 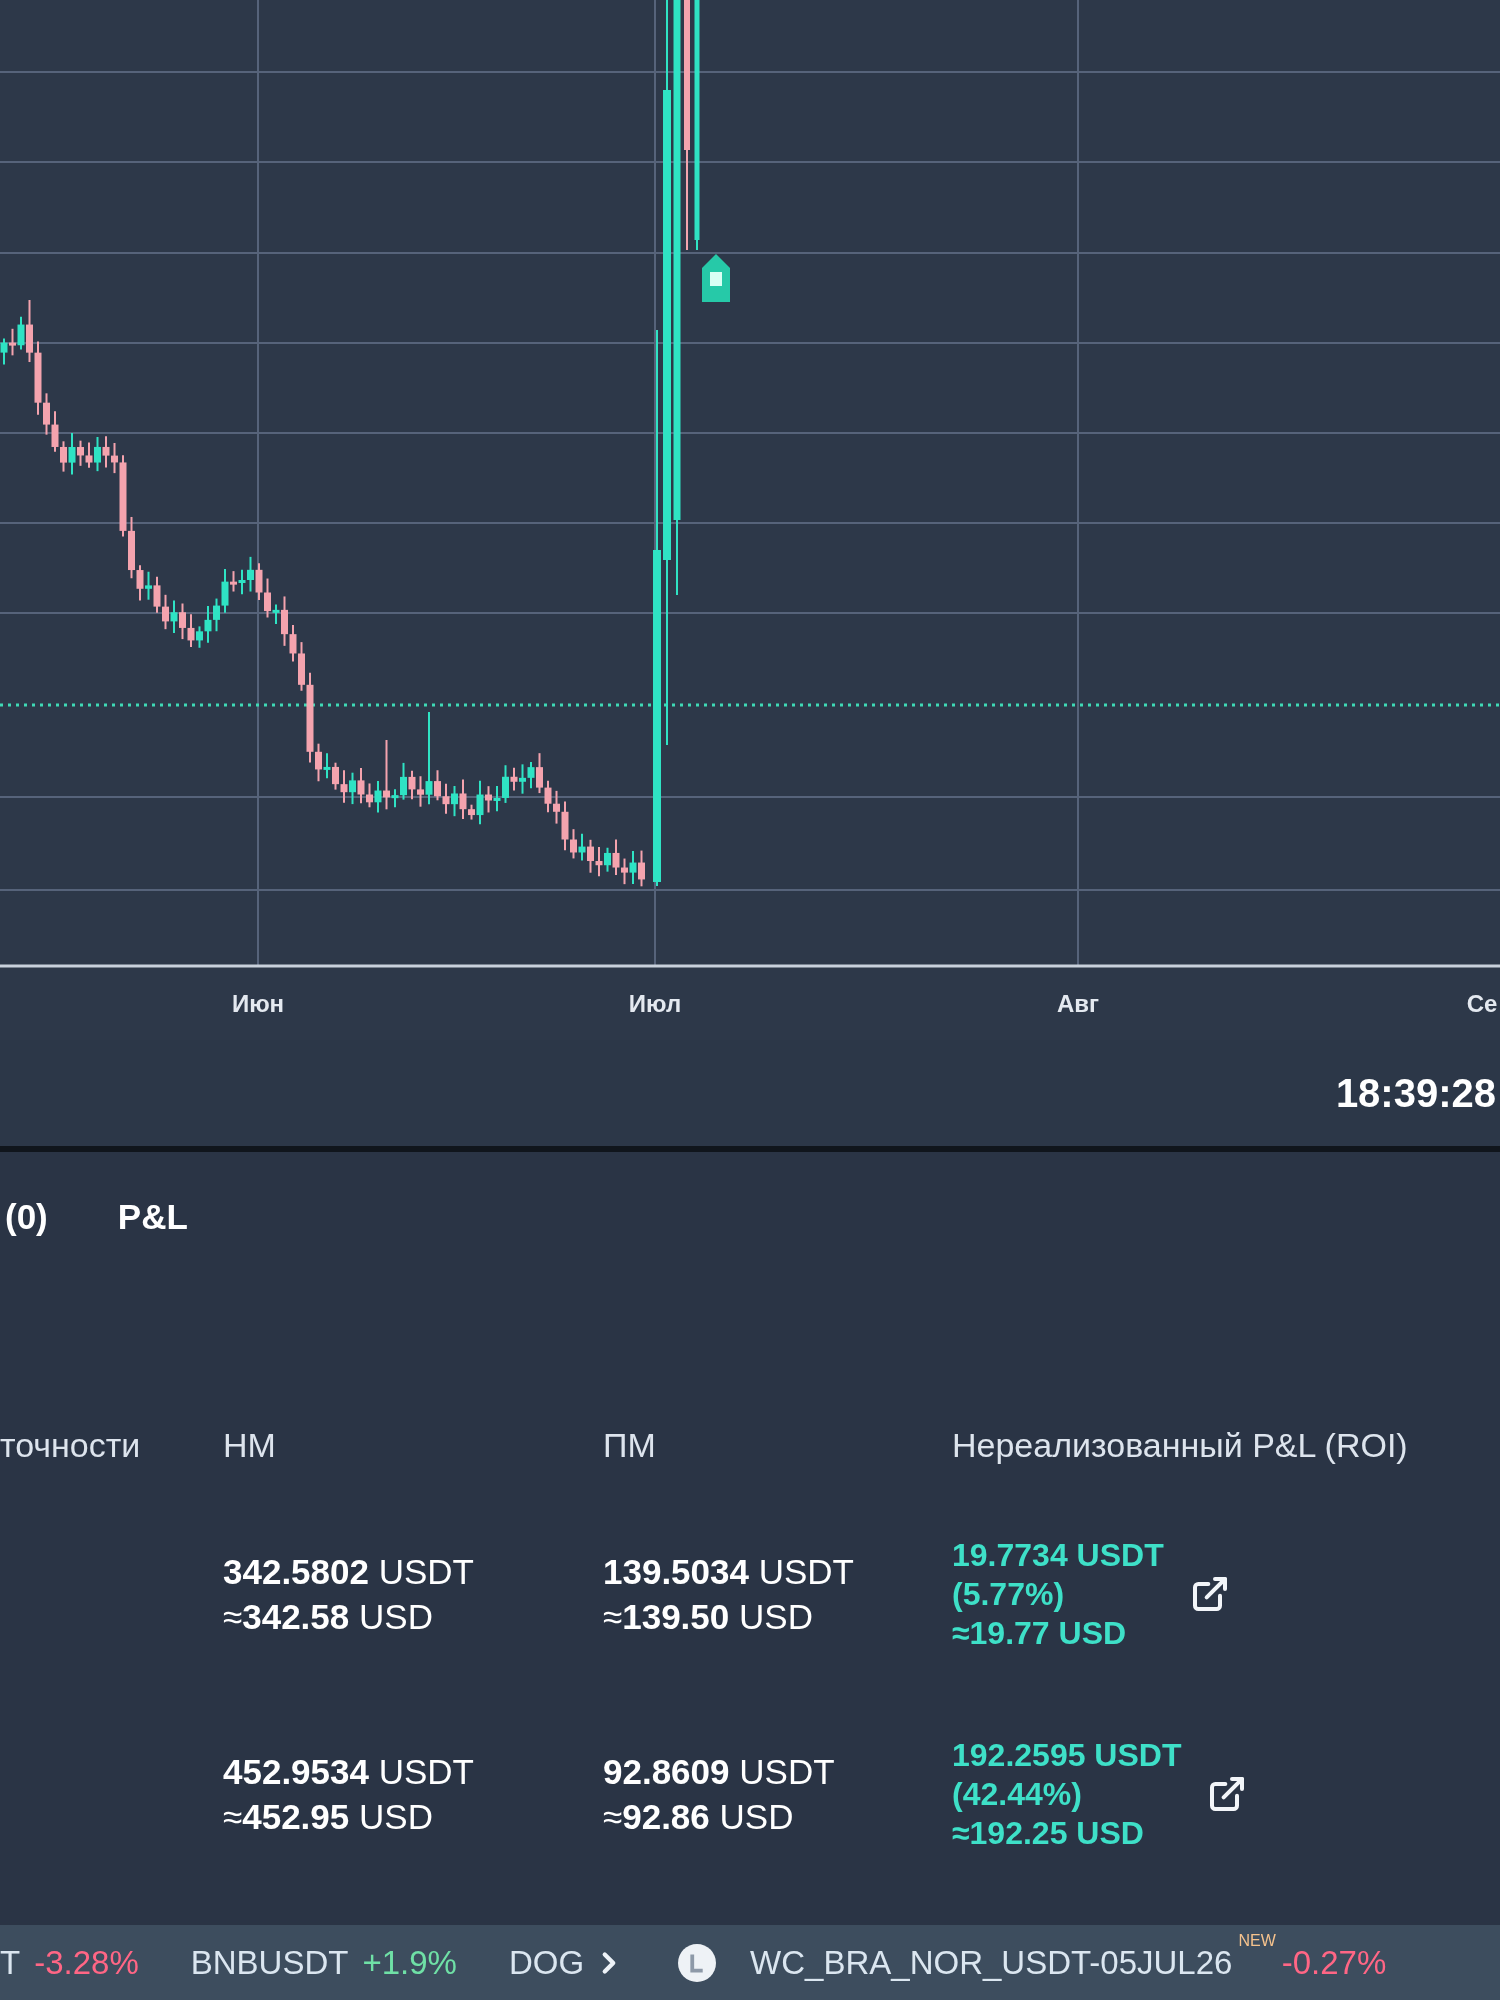 What do you see at coordinates (1048, 1833) in the screenshot?
I see `pnl-usd-value: ≈192.25 USD` at bounding box center [1048, 1833].